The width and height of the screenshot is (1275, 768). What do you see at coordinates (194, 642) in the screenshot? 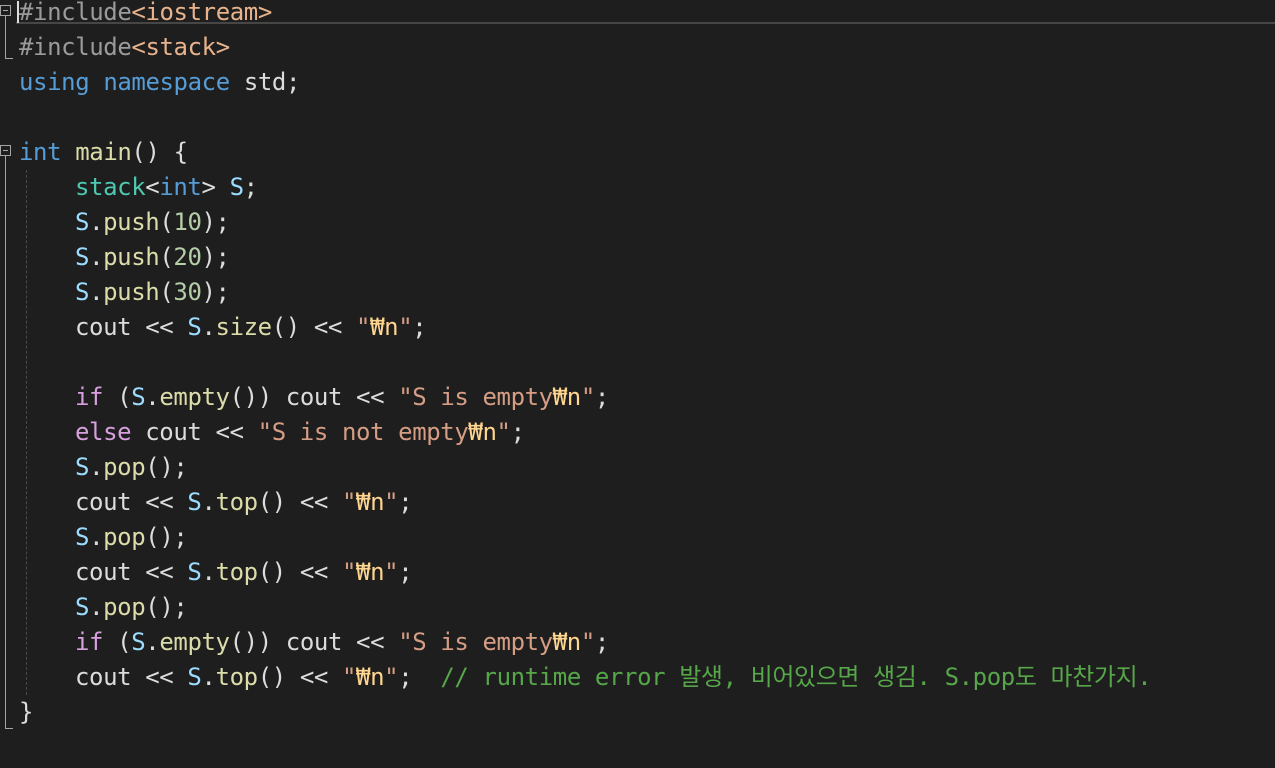
I see `code-token: empty` at bounding box center [194, 642].